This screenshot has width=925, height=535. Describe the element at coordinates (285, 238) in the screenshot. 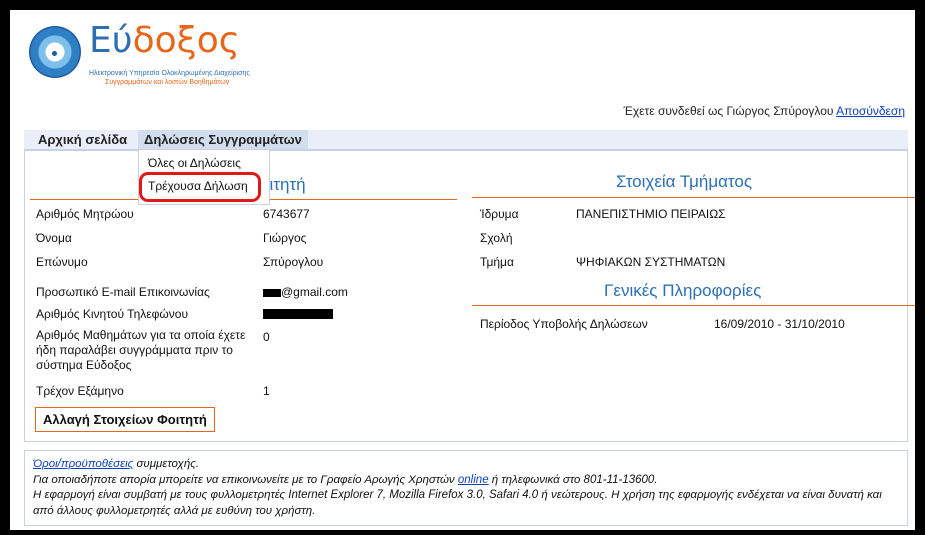

I see `student-value-name: Γιώργος` at that location.